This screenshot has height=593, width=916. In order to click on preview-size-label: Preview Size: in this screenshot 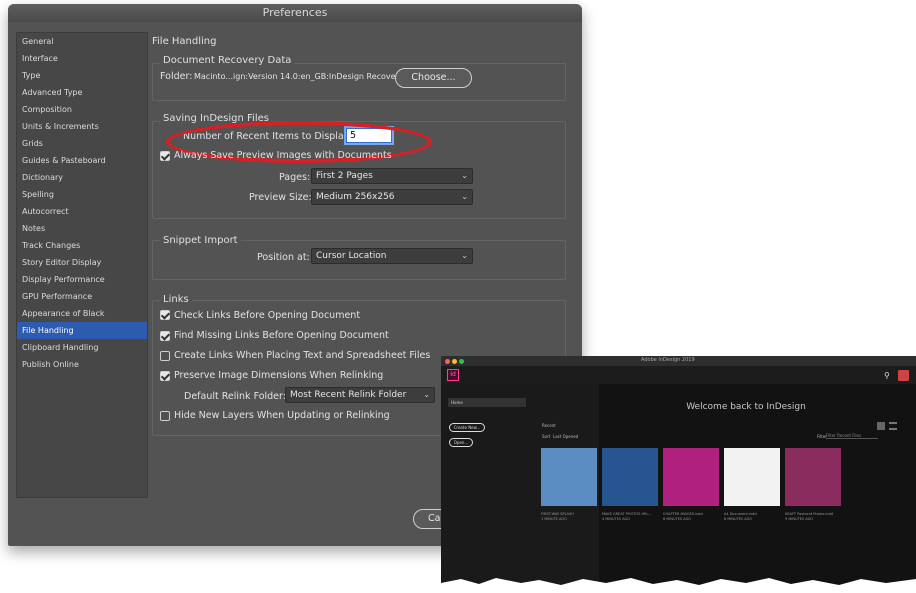, I will do `click(280, 197)`.